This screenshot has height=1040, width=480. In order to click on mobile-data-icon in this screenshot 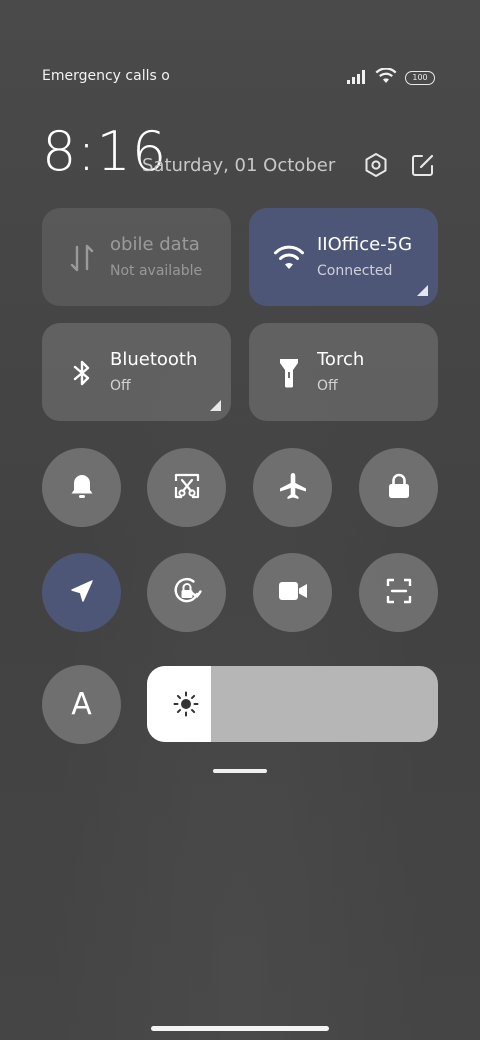, I will do `click(82, 258)`.